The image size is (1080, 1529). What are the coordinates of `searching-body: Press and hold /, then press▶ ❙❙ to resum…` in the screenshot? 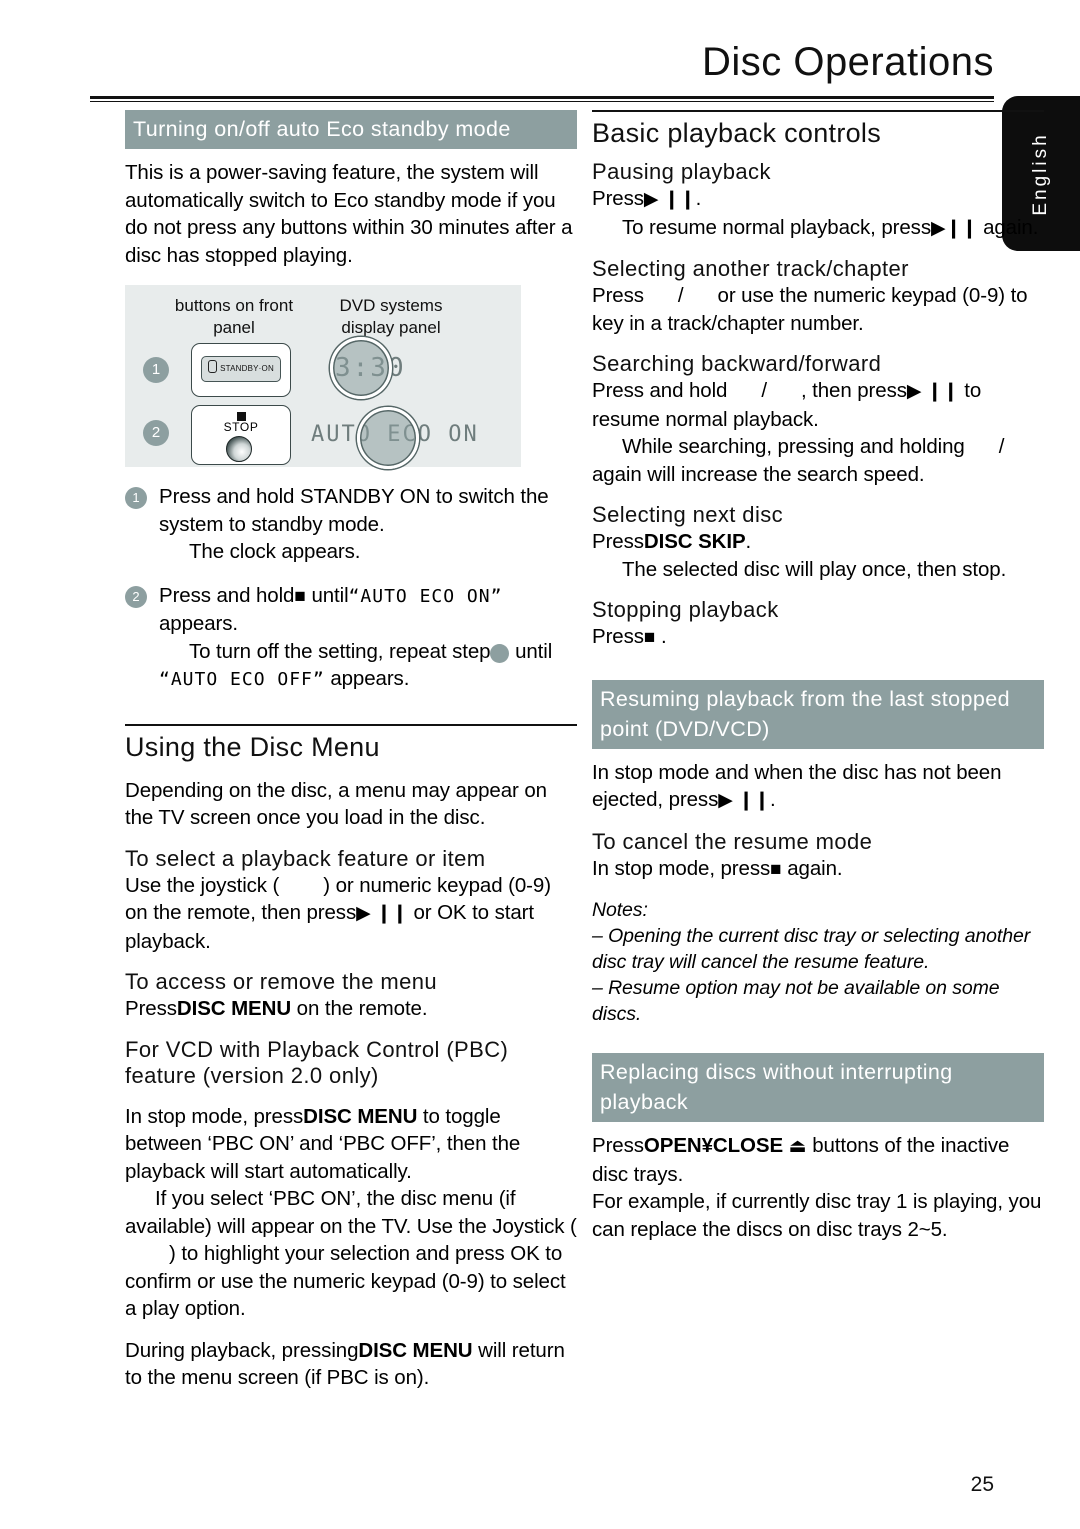 It's located at (818, 405).